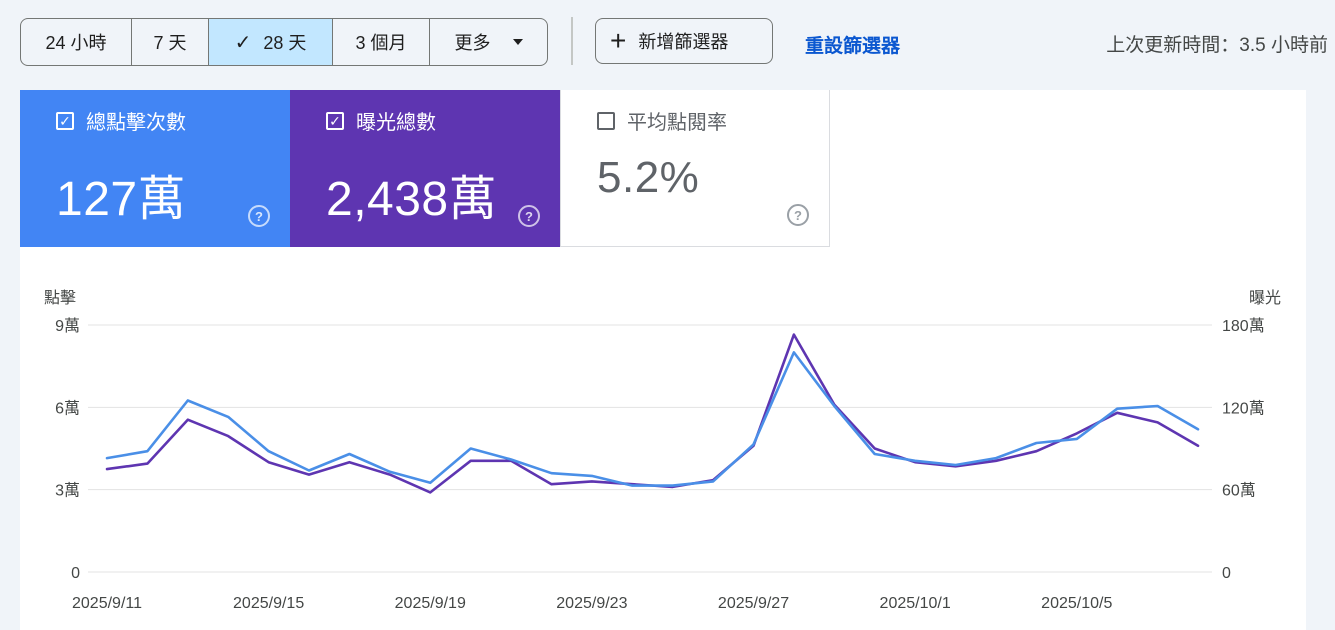 The width and height of the screenshot is (1335, 630). I want to click on metric-card-impressions: ✓ 曝光總數 2,438萬 ?, so click(425, 168).